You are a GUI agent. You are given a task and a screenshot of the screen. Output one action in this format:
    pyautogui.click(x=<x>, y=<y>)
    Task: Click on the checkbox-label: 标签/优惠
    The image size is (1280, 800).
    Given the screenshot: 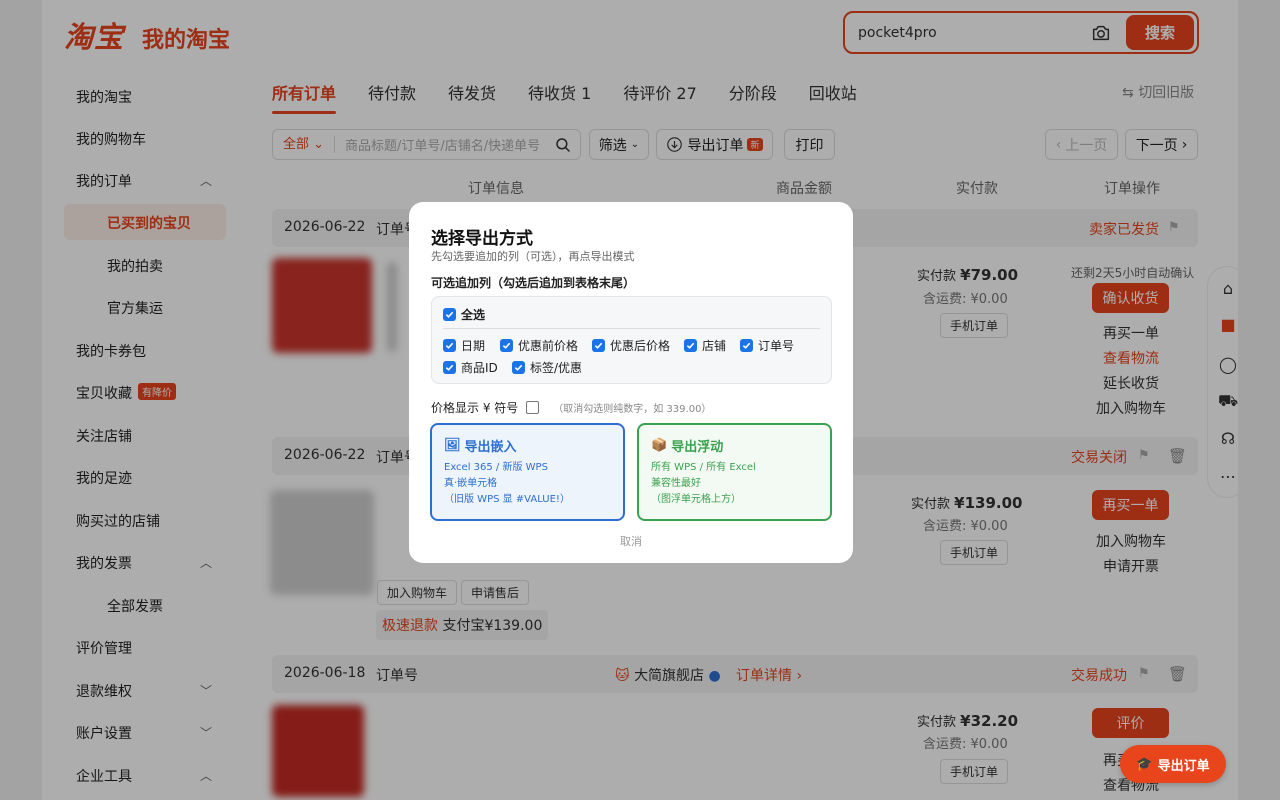 What is the action you would take?
    pyautogui.click(x=556, y=368)
    